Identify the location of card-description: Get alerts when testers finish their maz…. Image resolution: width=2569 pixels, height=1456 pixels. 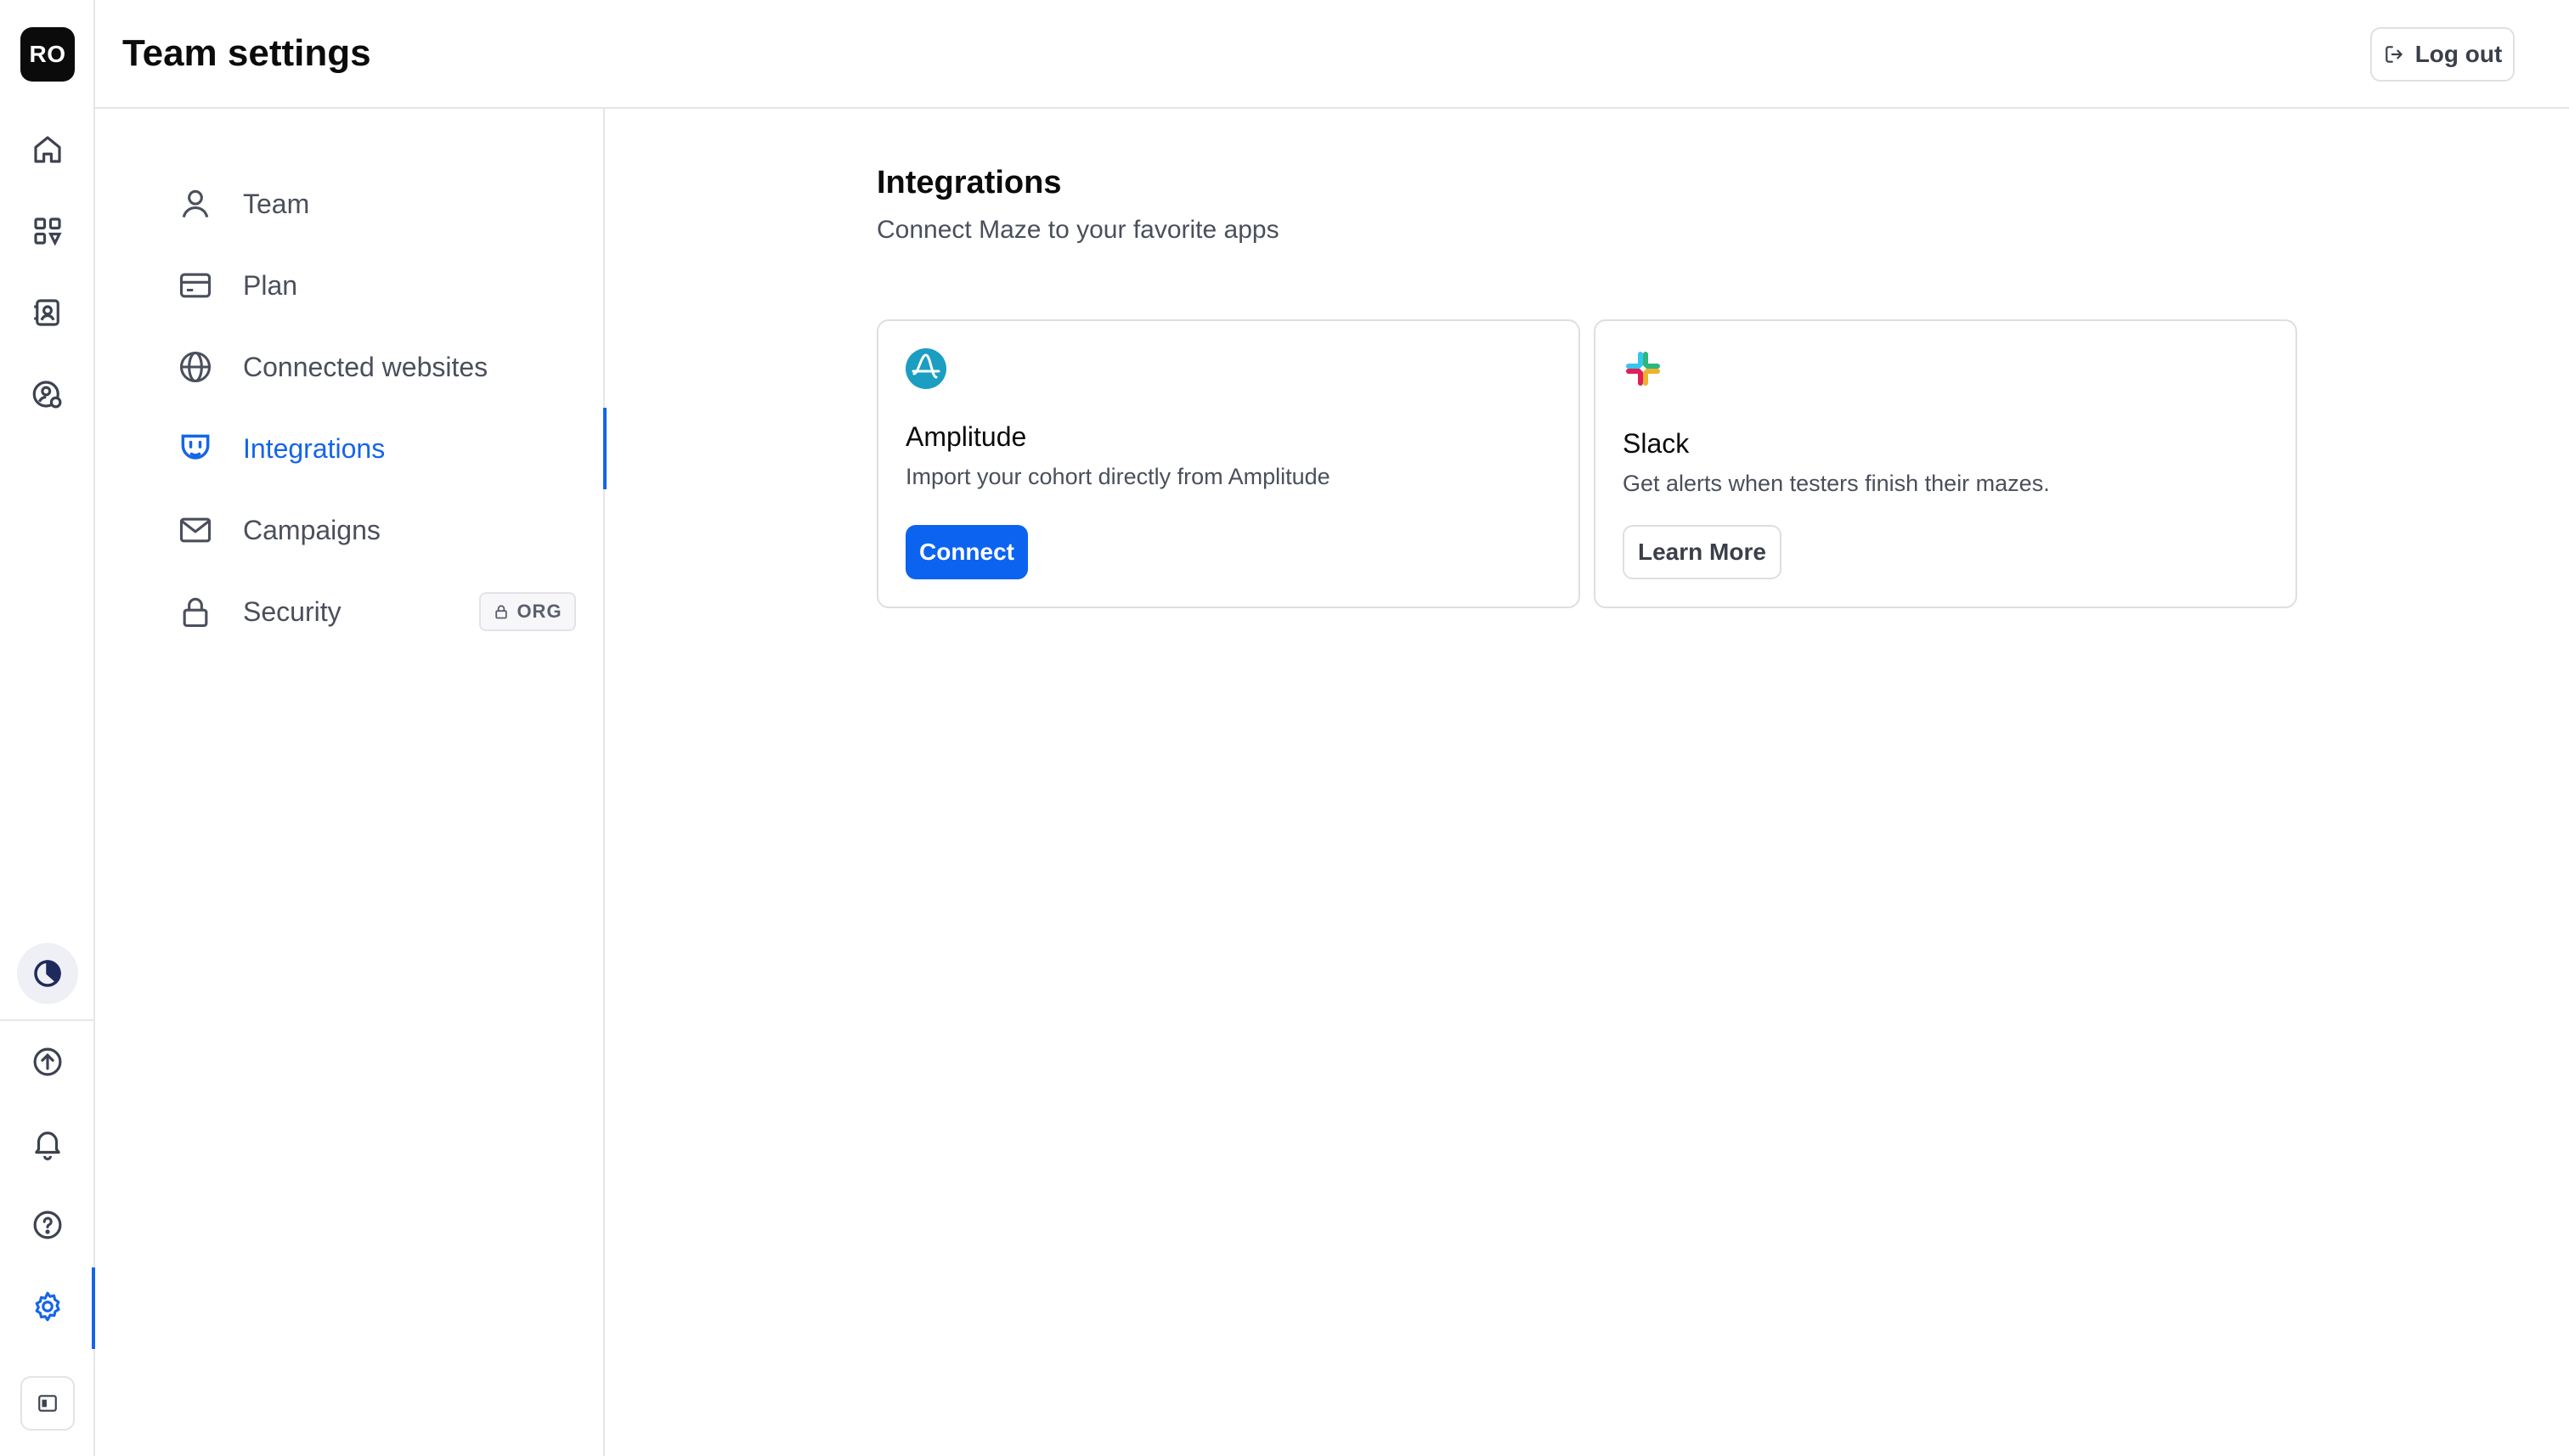
(1837, 484).